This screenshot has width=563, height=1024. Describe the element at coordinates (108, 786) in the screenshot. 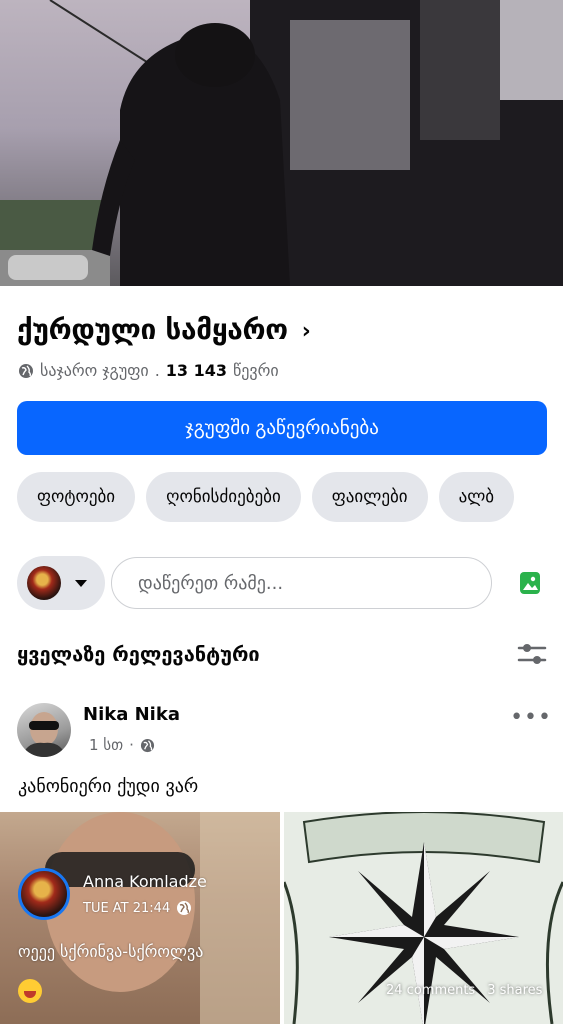

I see `post-text: კანონიერი ქუდი ვარ` at that location.